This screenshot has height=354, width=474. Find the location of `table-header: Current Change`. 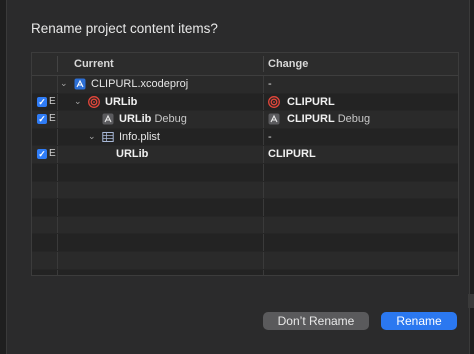

table-header: Current Change is located at coordinates (245, 64).